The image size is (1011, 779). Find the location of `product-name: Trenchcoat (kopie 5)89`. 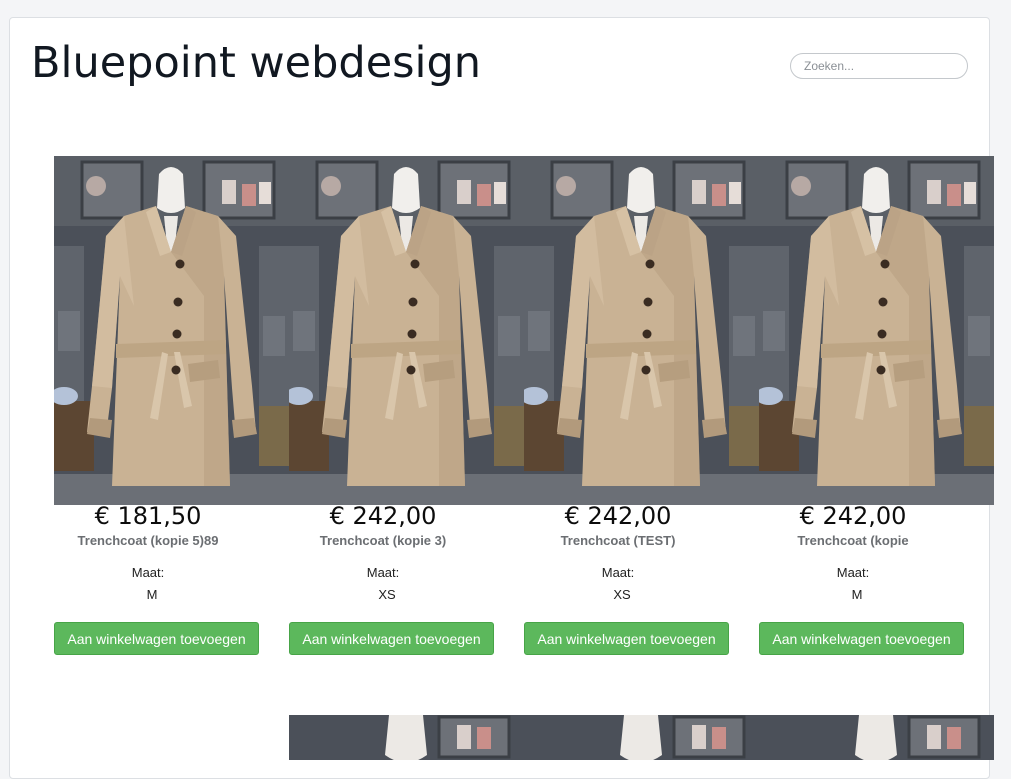

product-name: Trenchcoat (kopie 5)89 is located at coordinates (148, 540).